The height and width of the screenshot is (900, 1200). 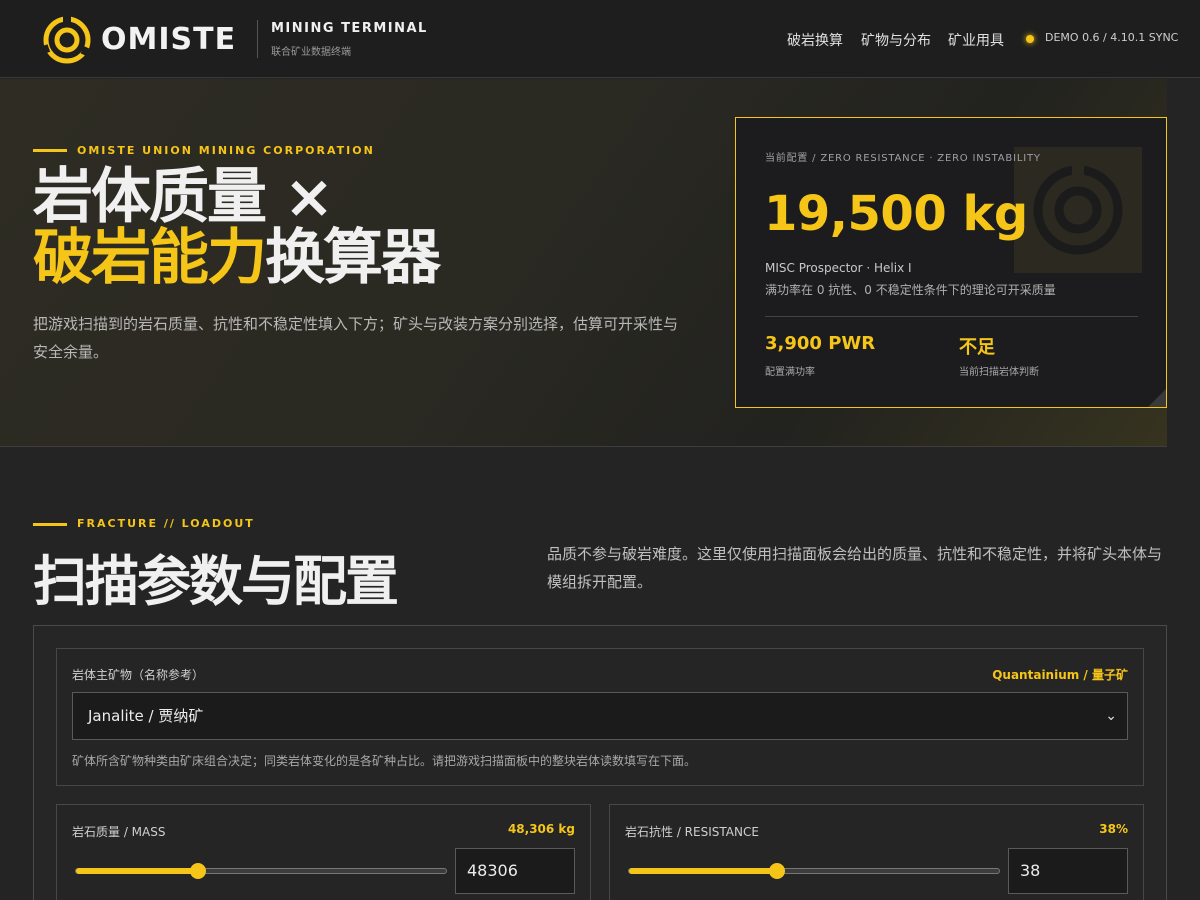 I want to click on verdict-stat-value: 不足, so click(x=977, y=347).